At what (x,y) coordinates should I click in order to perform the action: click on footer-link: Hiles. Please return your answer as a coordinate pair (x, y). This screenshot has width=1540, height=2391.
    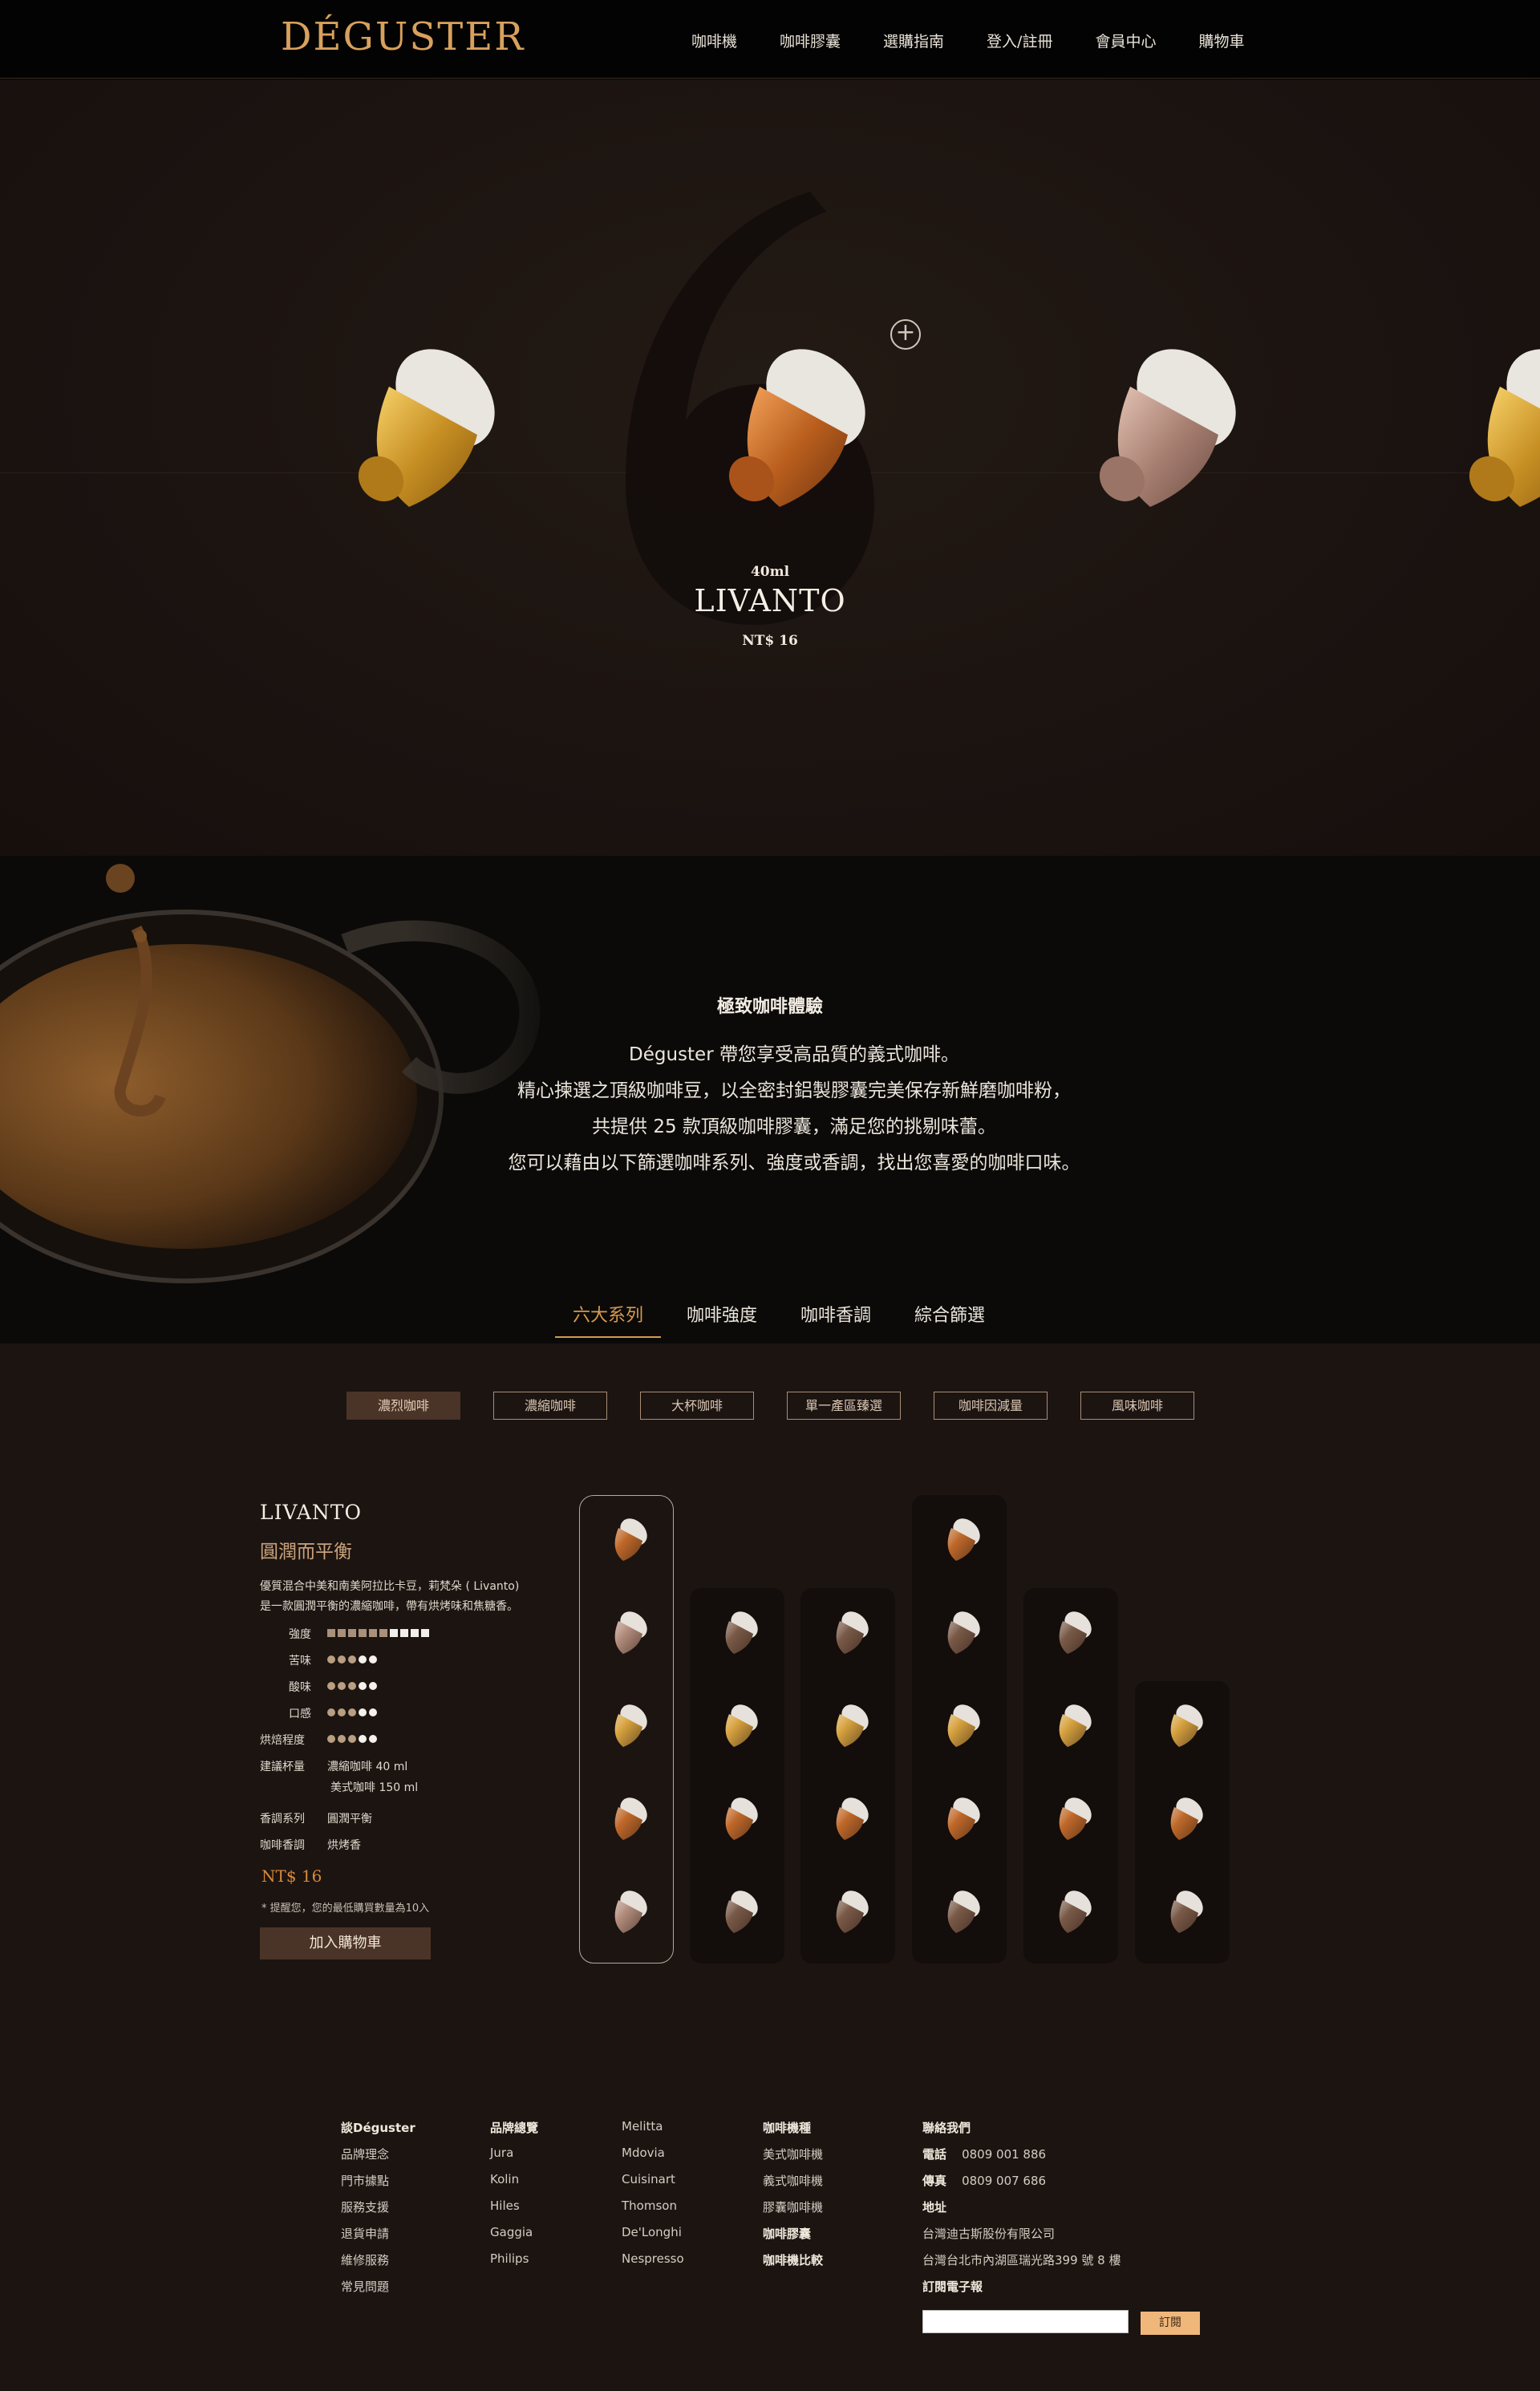
    Looking at the image, I should click on (514, 2212).